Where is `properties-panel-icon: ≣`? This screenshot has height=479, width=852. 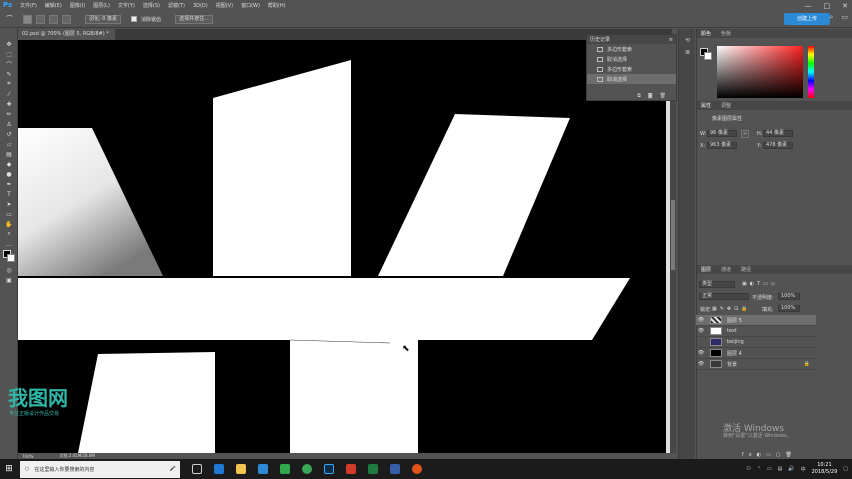 properties-panel-icon: ≣ is located at coordinates (687, 52).